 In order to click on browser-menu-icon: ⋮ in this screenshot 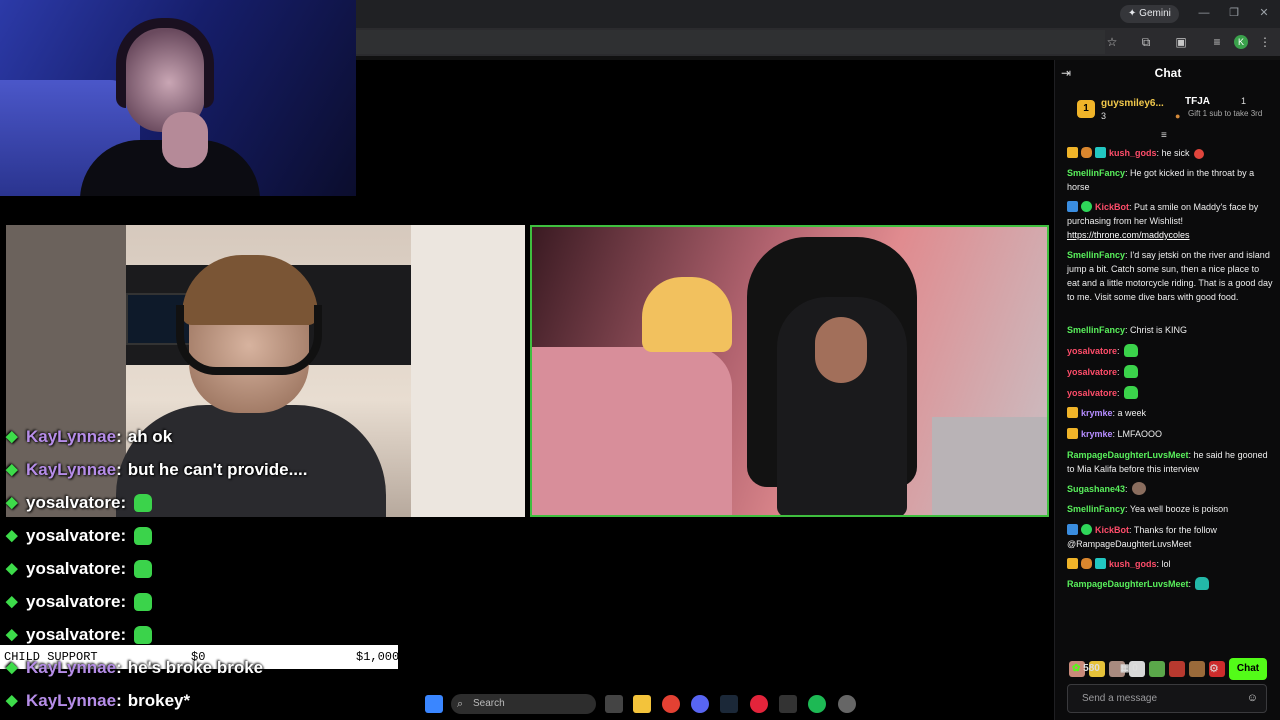, I will do `click(1265, 42)`.